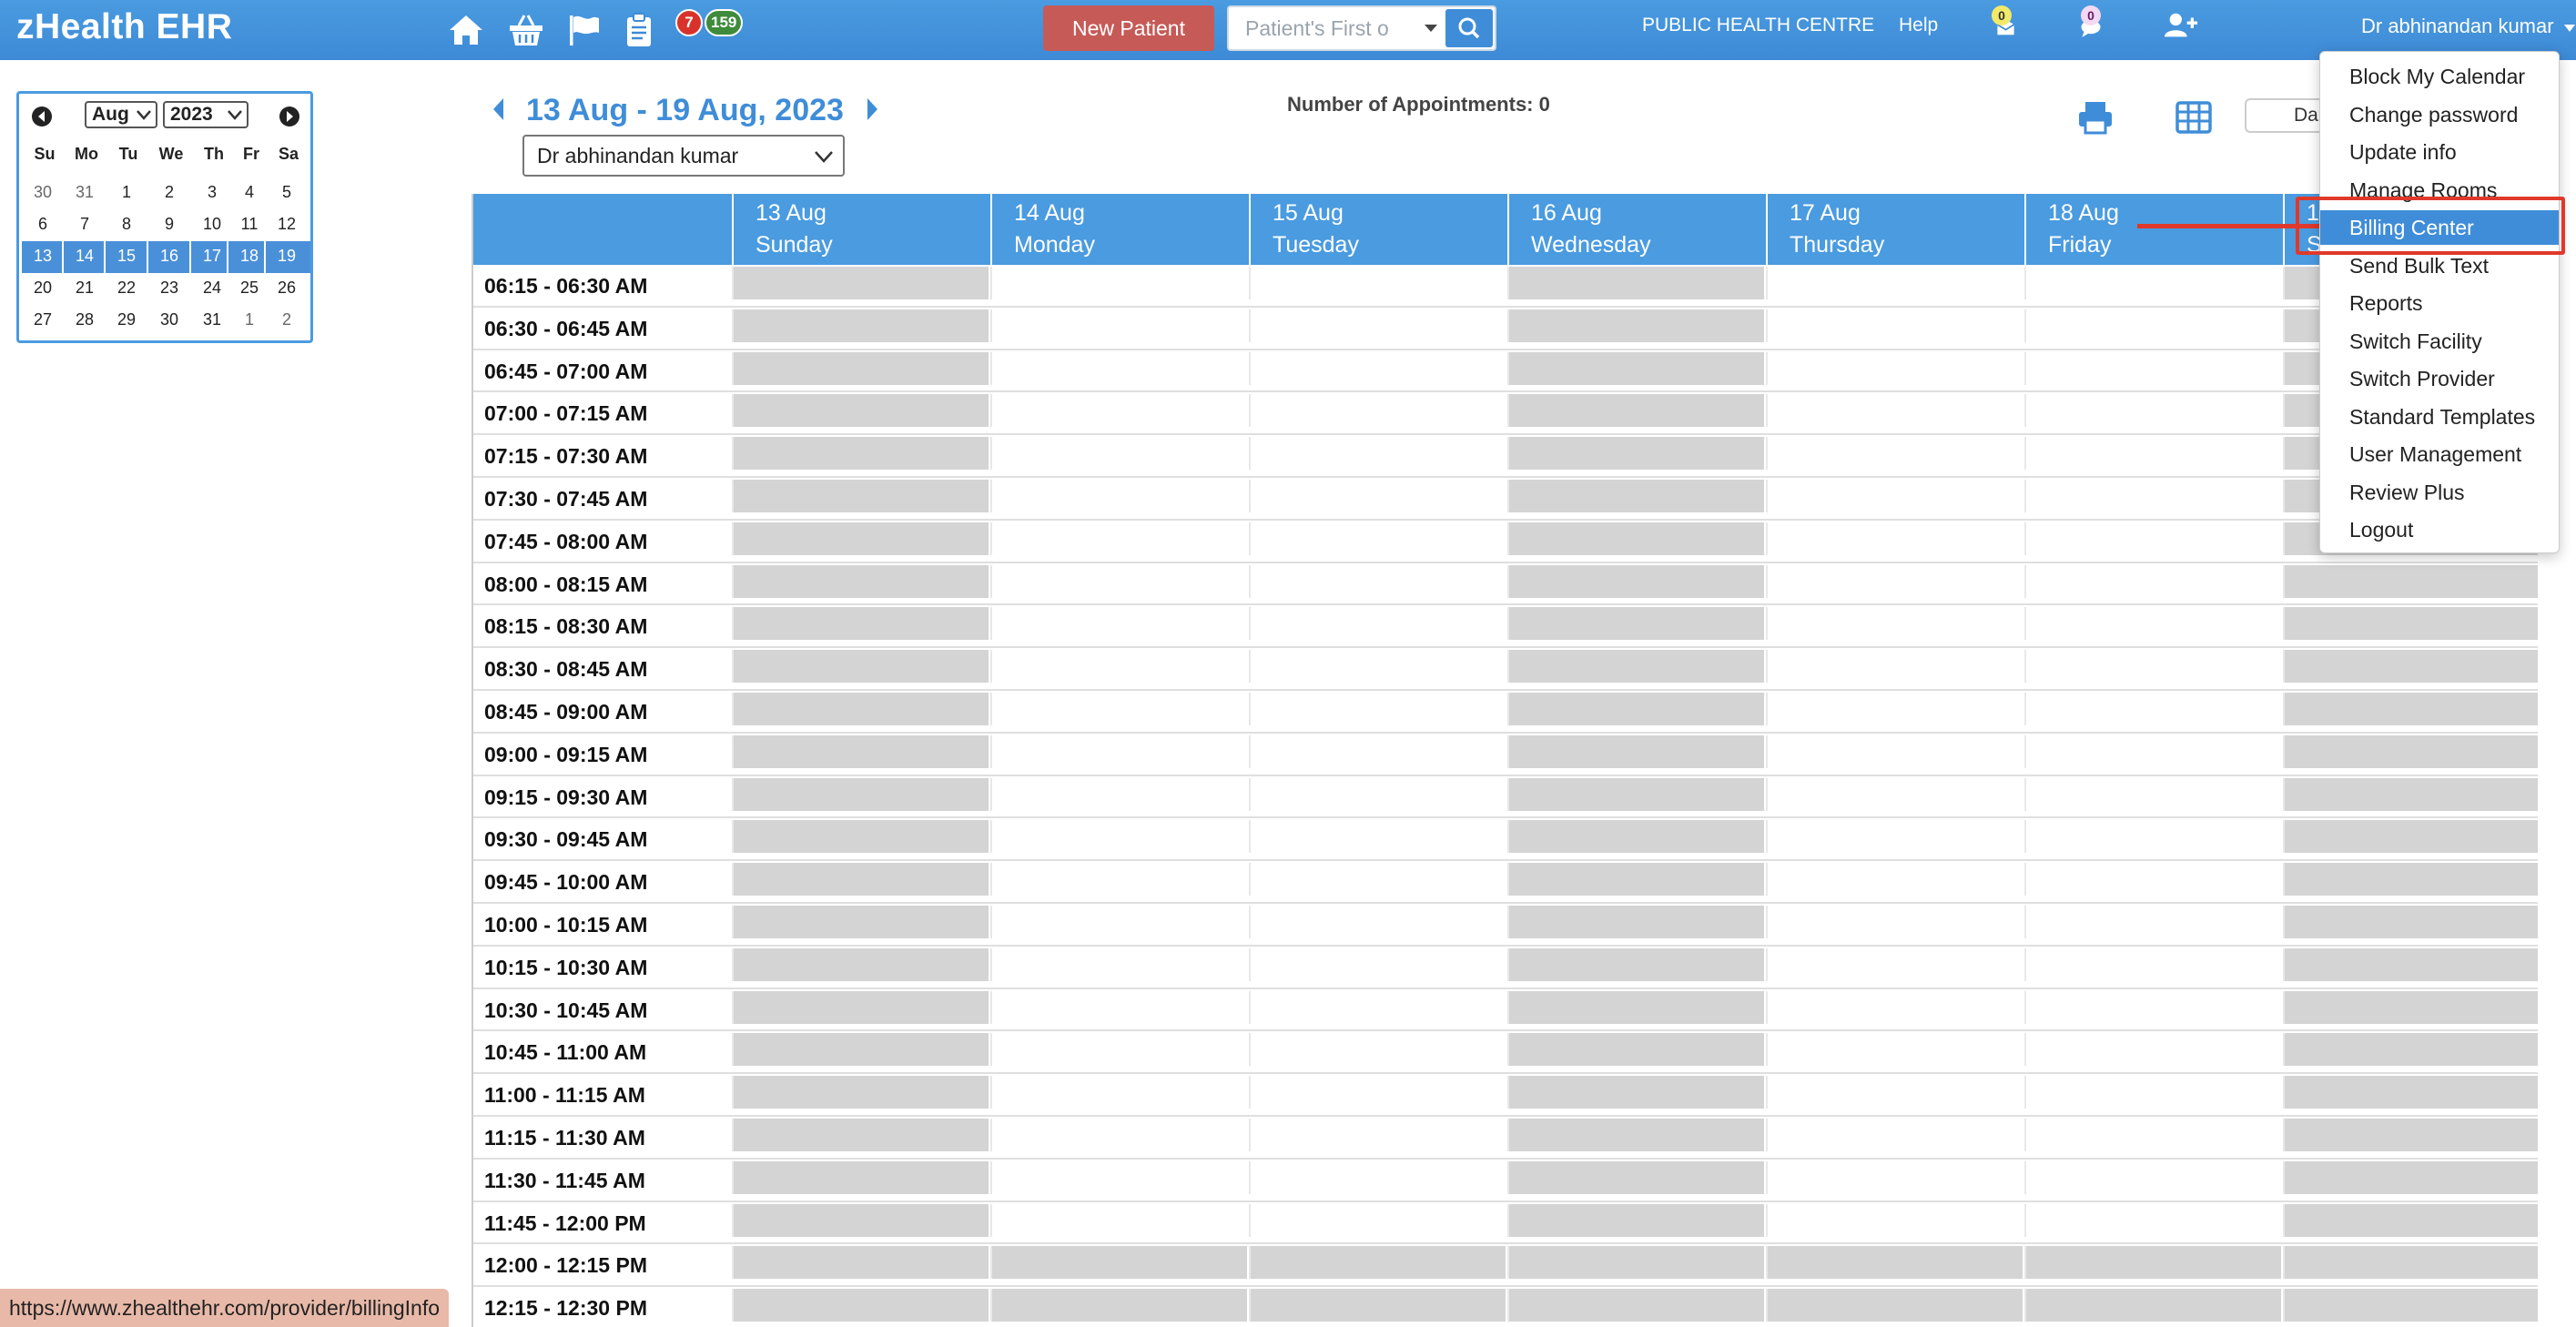  I want to click on mini-calendar-day: 8, so click(126, 224).